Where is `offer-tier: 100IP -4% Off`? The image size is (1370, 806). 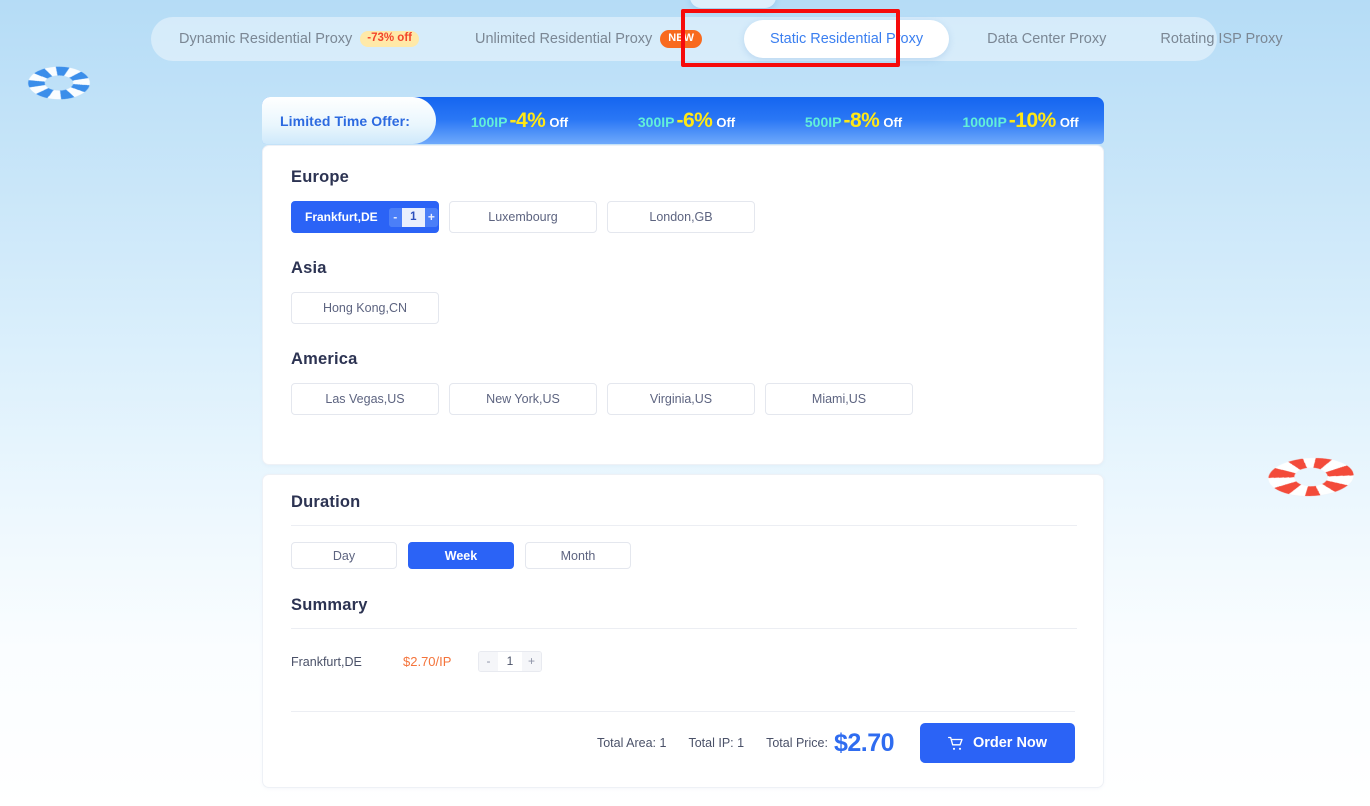
offer-tier: 100IP -4% Off is located at coordinates (519, 121).